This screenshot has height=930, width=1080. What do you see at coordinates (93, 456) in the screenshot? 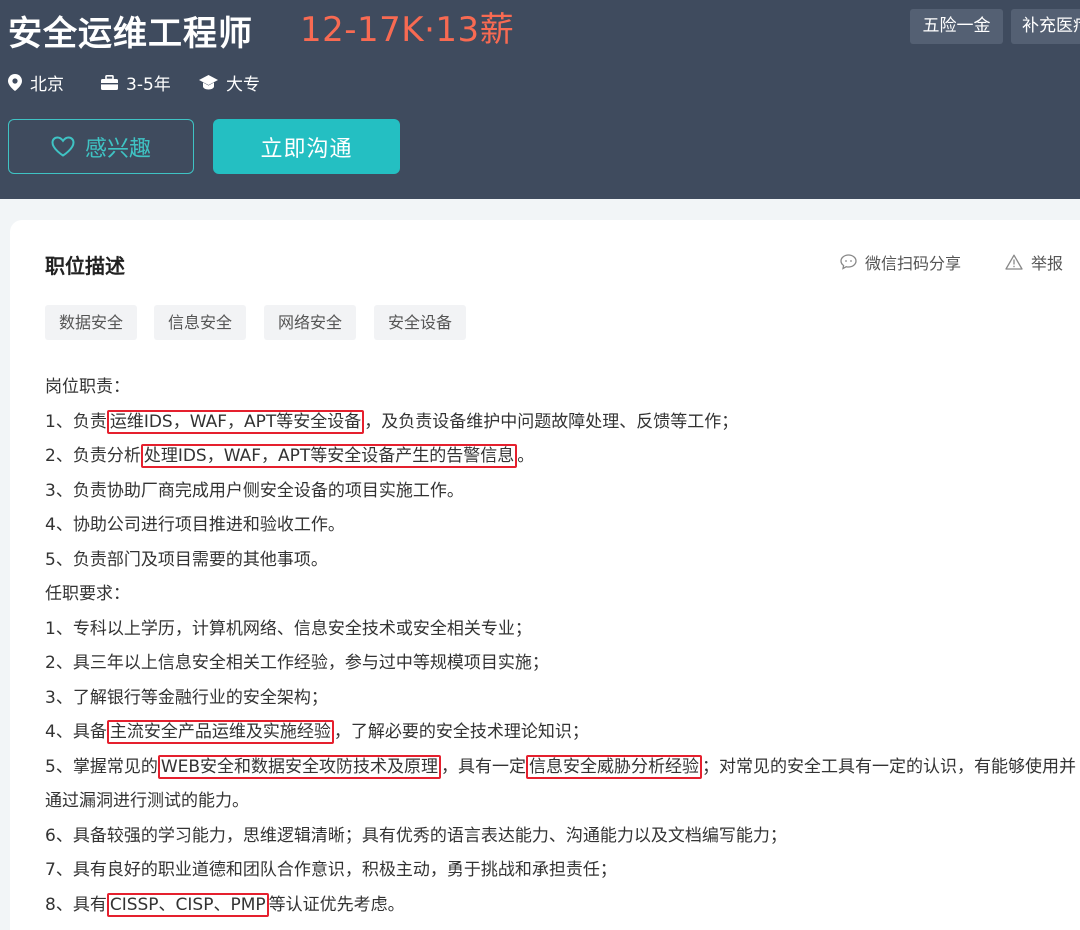
I see `duty-text: 2、负责分析` at bounding box center [93, 456].